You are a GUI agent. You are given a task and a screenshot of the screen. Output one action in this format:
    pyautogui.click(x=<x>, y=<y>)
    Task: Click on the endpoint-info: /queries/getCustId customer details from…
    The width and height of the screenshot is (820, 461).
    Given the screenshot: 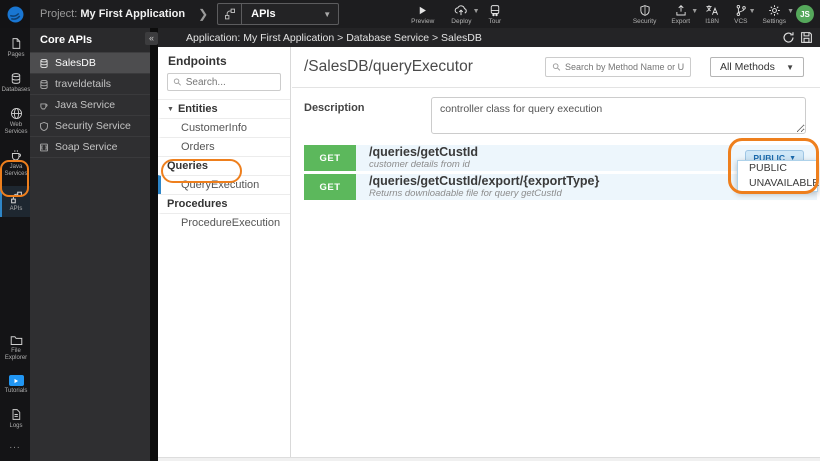 What is the action you would take?
    pyautogui.click(x=423, y=157)
    